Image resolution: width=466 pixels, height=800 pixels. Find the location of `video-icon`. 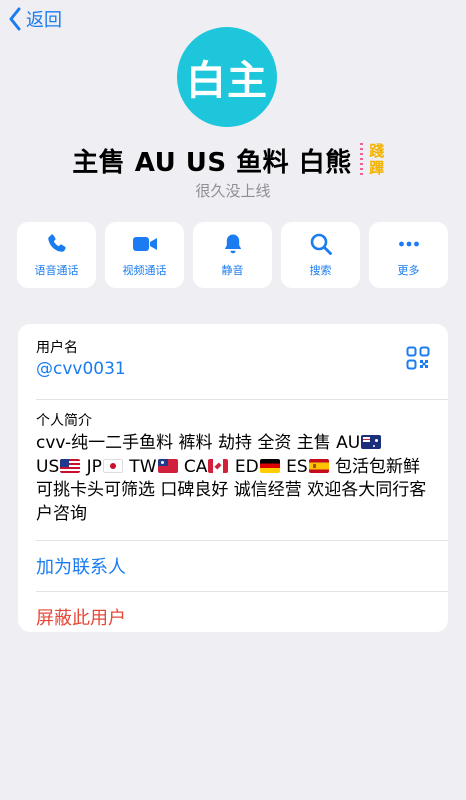

video-icon is located at coordinates (144, 244).